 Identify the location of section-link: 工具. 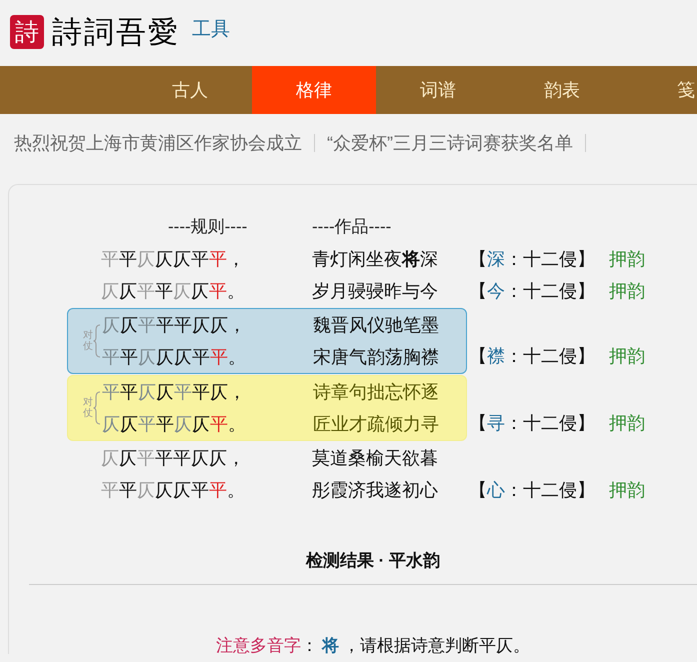
(211, 30).